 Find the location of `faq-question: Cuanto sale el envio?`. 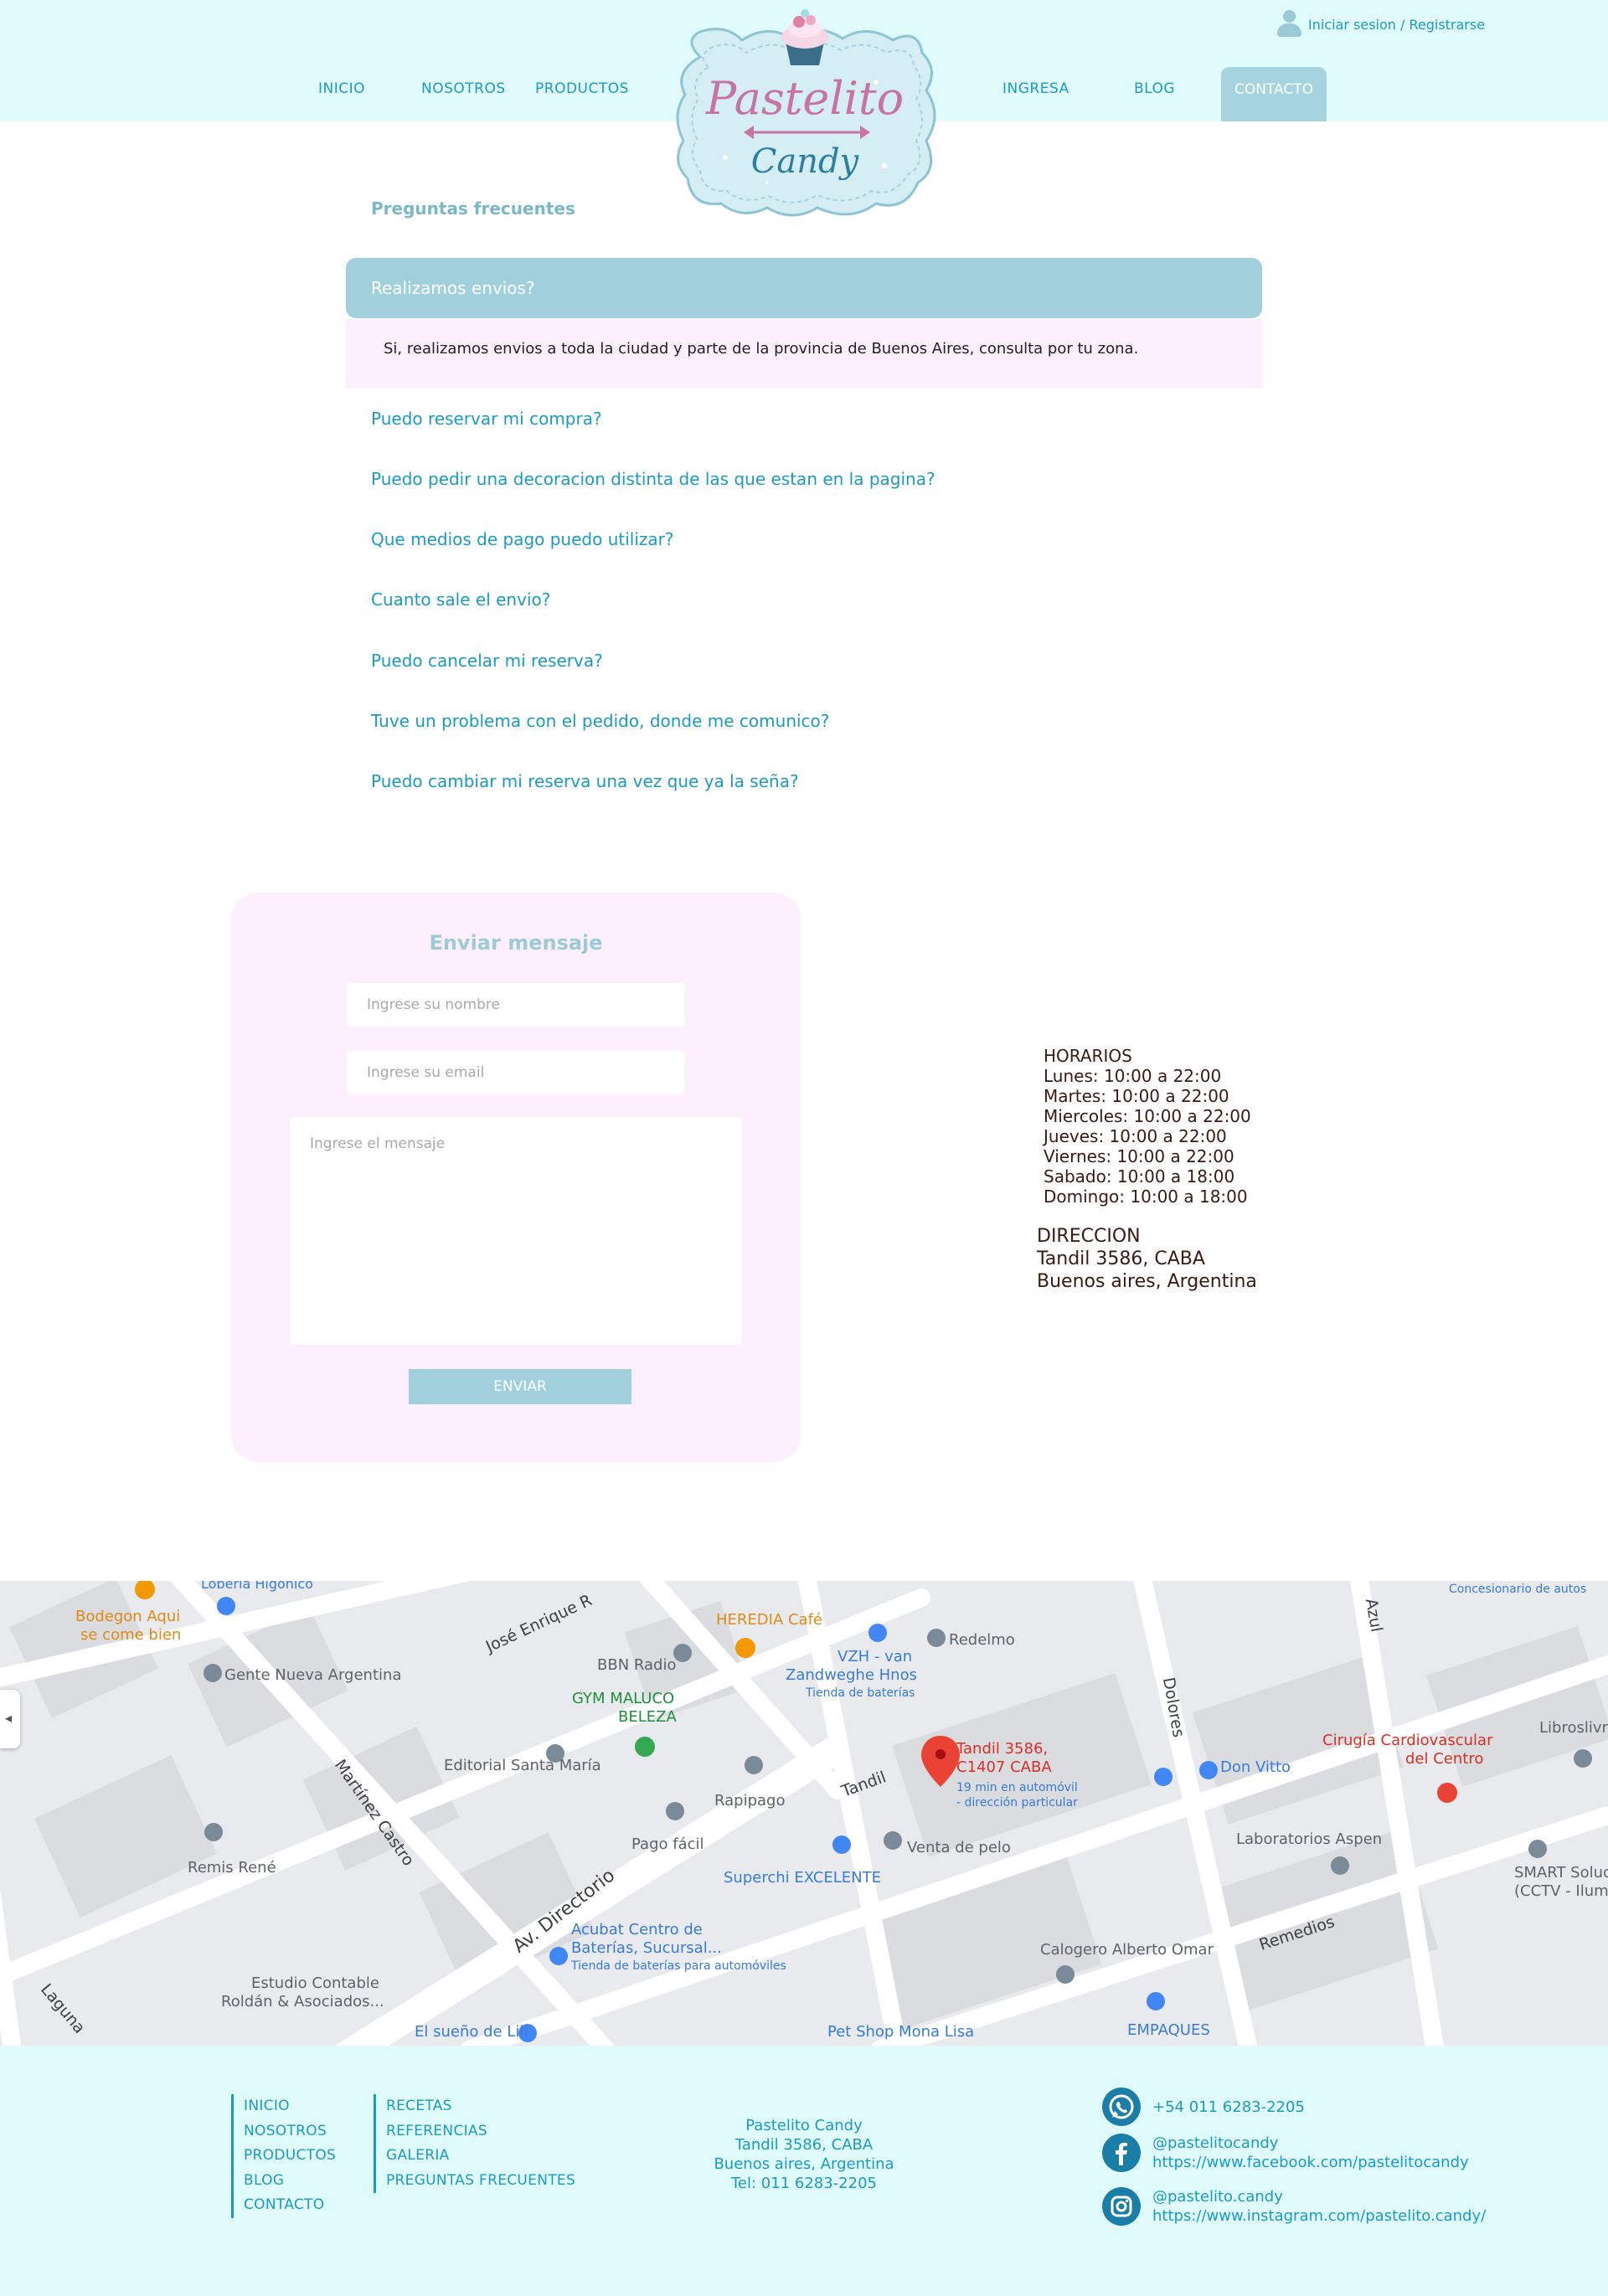

faq-question: Cuanto sale el envio? is located at coordinates (460, 599).